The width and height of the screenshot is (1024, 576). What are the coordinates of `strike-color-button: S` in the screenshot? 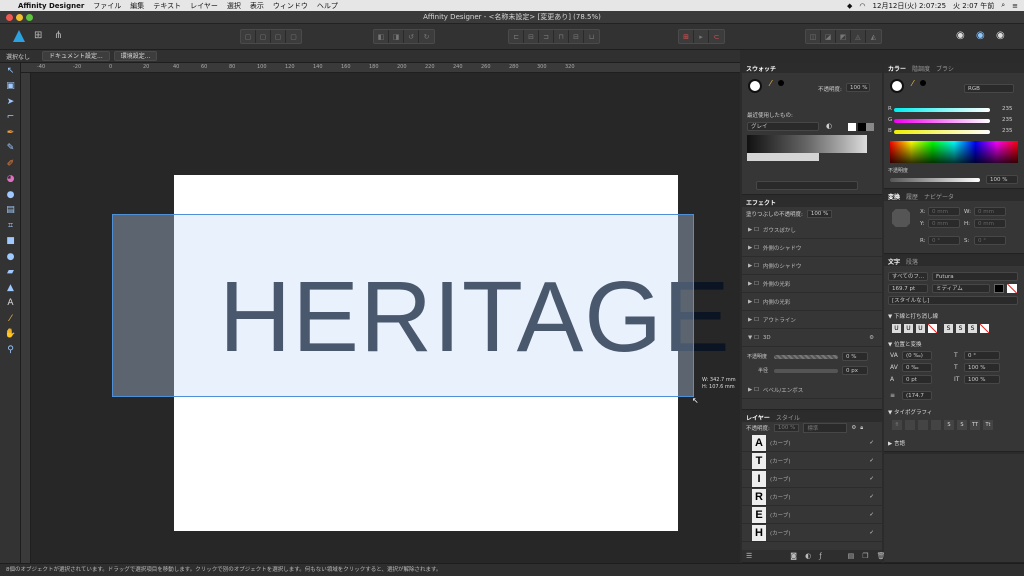 It's located at (972, 328).